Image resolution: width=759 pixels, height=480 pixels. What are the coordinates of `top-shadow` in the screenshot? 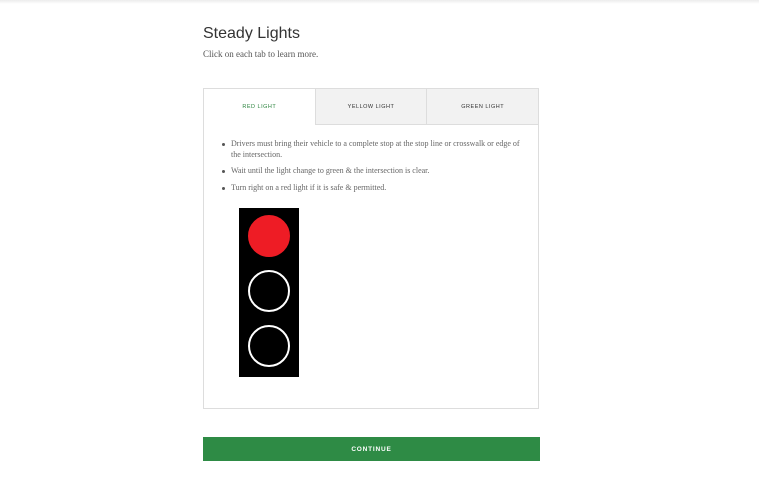 It's located at (379, 2).